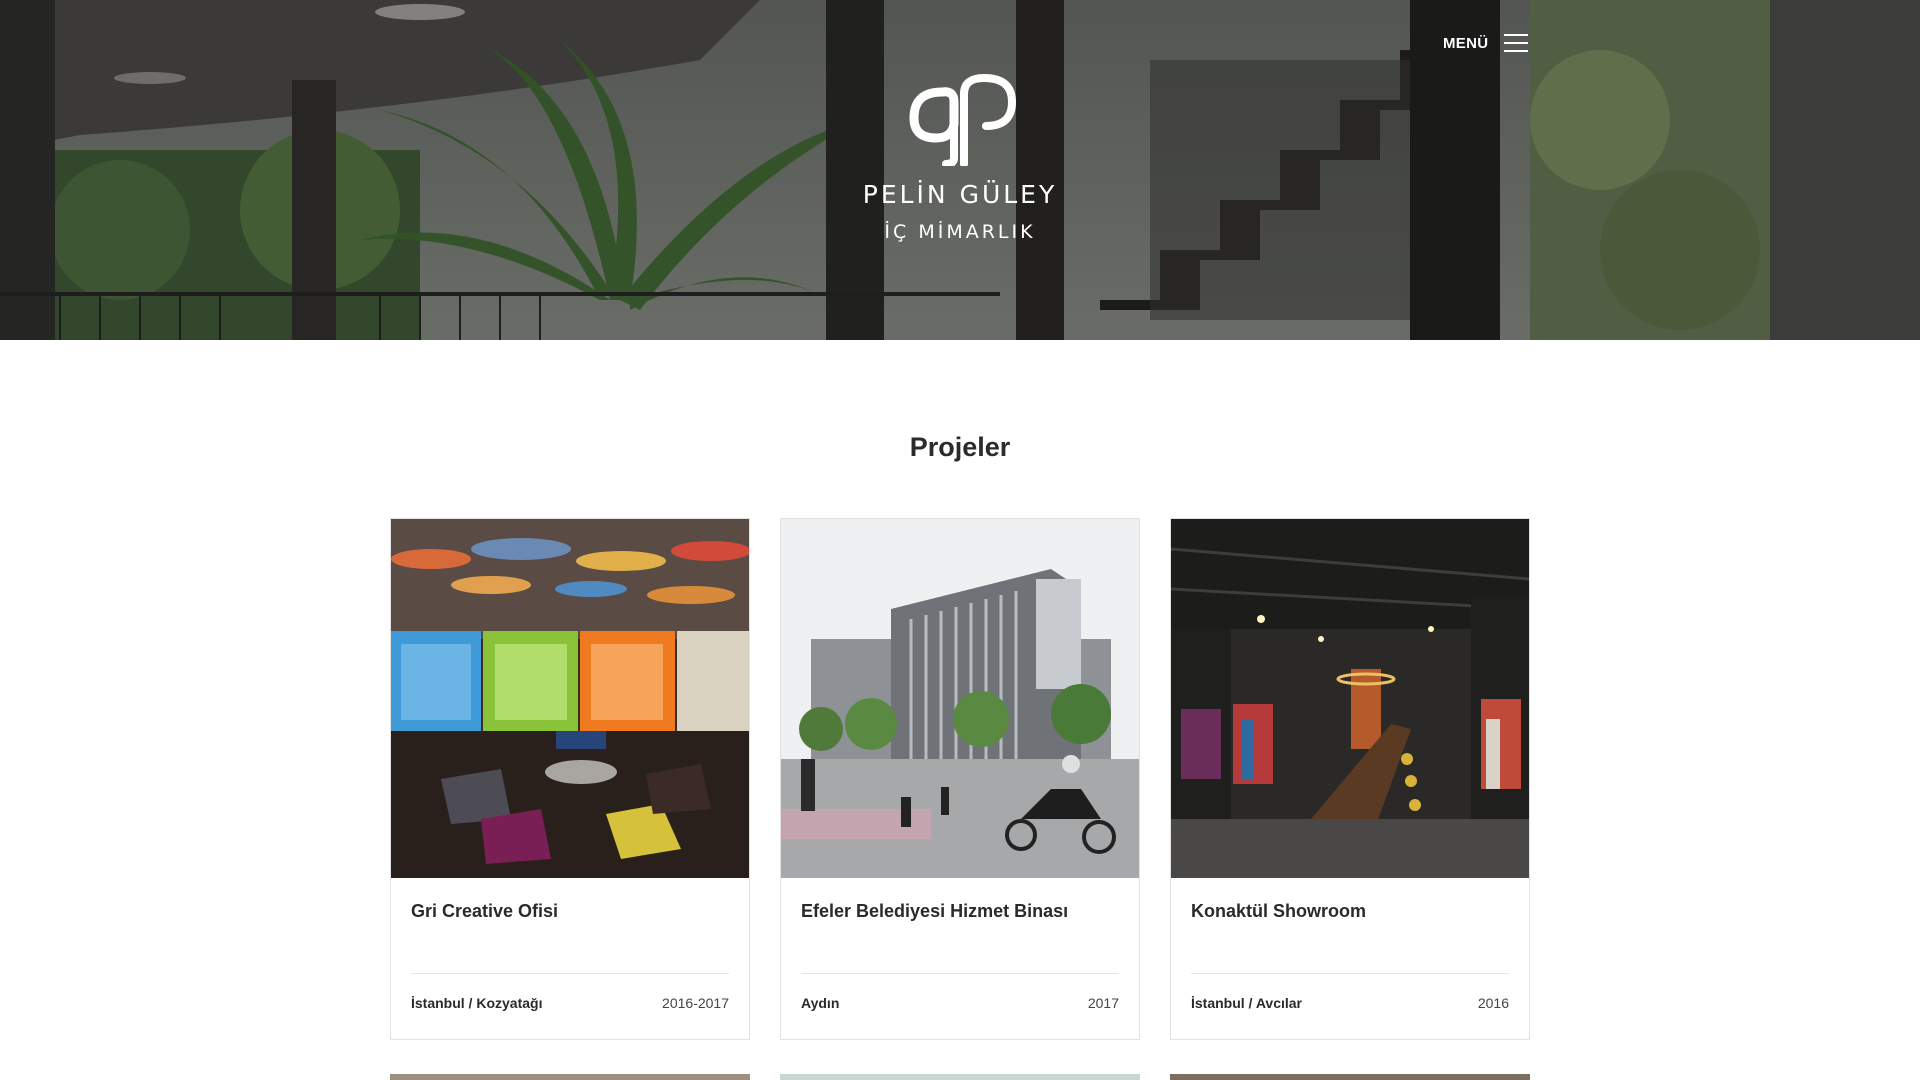  I want to click on menu-button: MENÜ, so click(1486, 43).